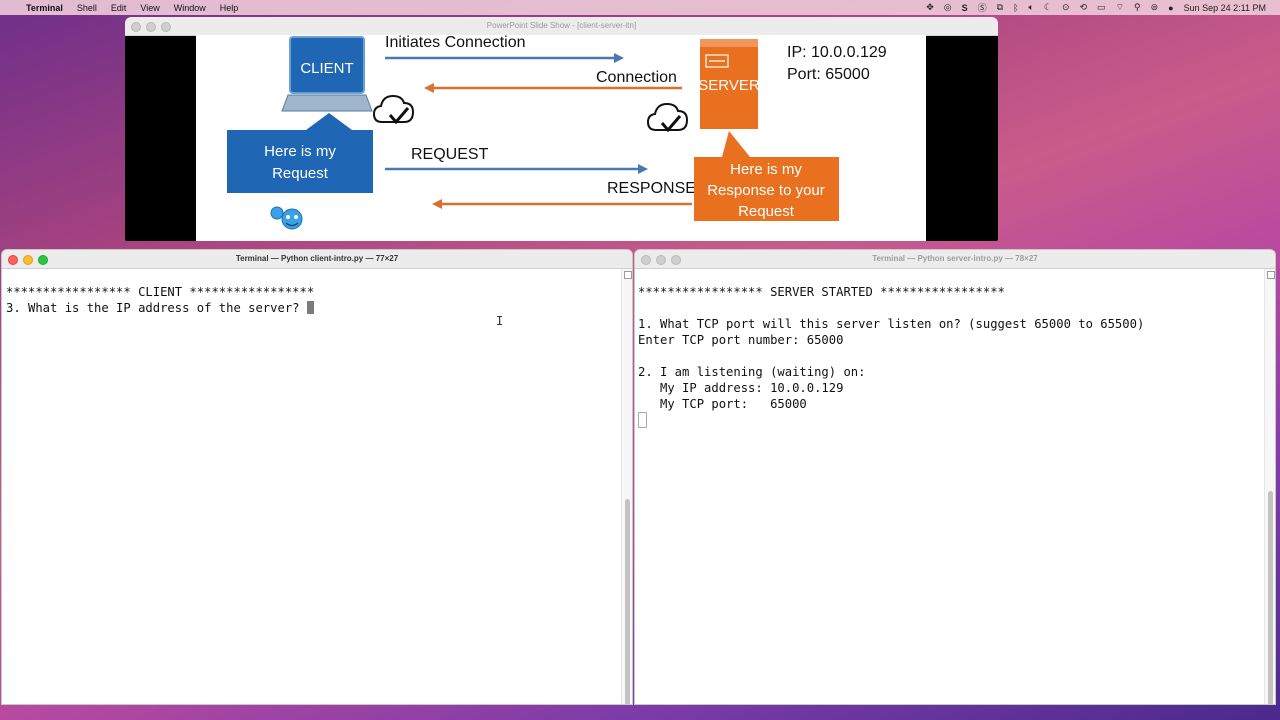  What do you see at coordinates (1048, 7) in the screenshot?
I see `focus-moon-icon: ☾` at bounding box center [1048, 7].